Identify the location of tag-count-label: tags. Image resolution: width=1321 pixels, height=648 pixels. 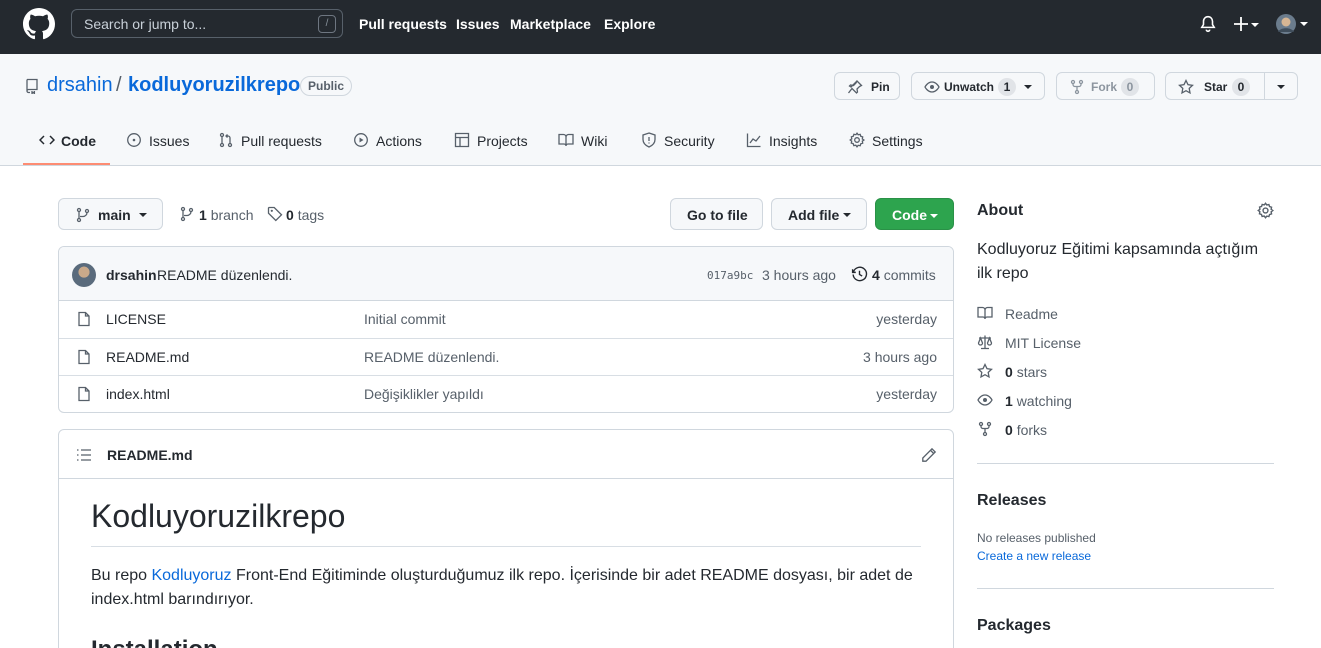
(311, 215).